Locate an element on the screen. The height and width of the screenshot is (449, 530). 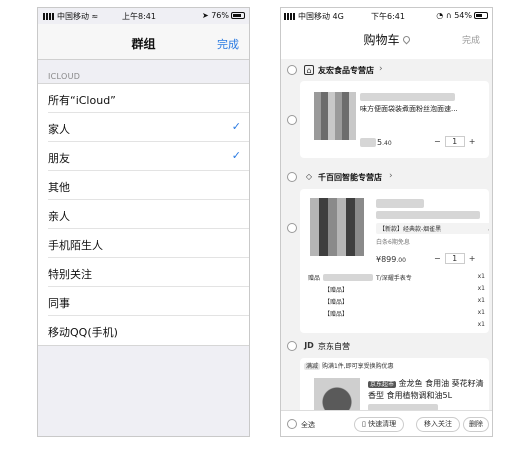
group-label: 其他 is located at coordinates (59, 187).